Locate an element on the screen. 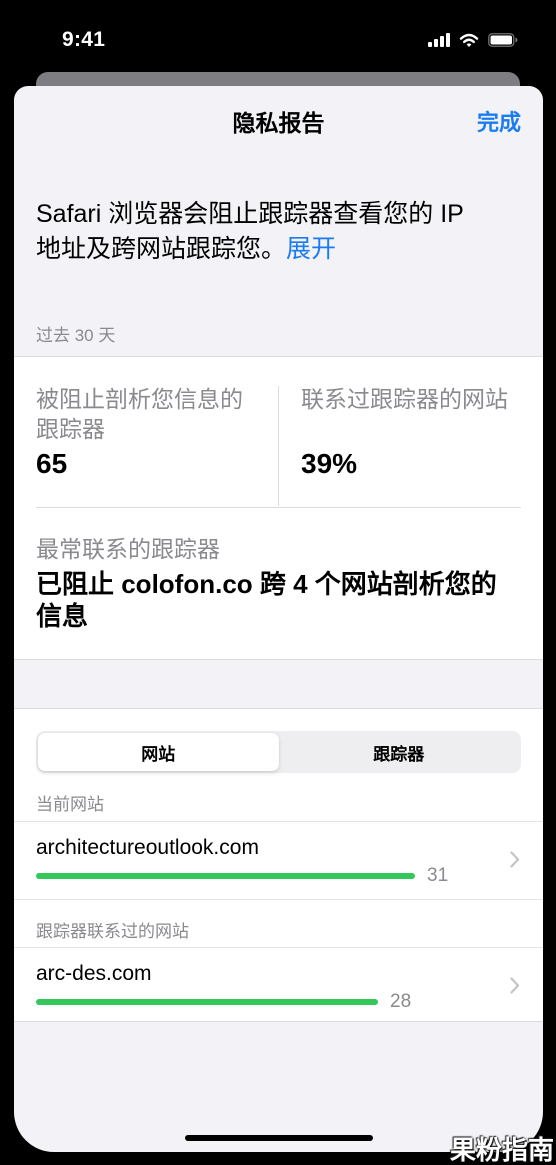  expand-link: 展开 is located at coordinates (311, 249).